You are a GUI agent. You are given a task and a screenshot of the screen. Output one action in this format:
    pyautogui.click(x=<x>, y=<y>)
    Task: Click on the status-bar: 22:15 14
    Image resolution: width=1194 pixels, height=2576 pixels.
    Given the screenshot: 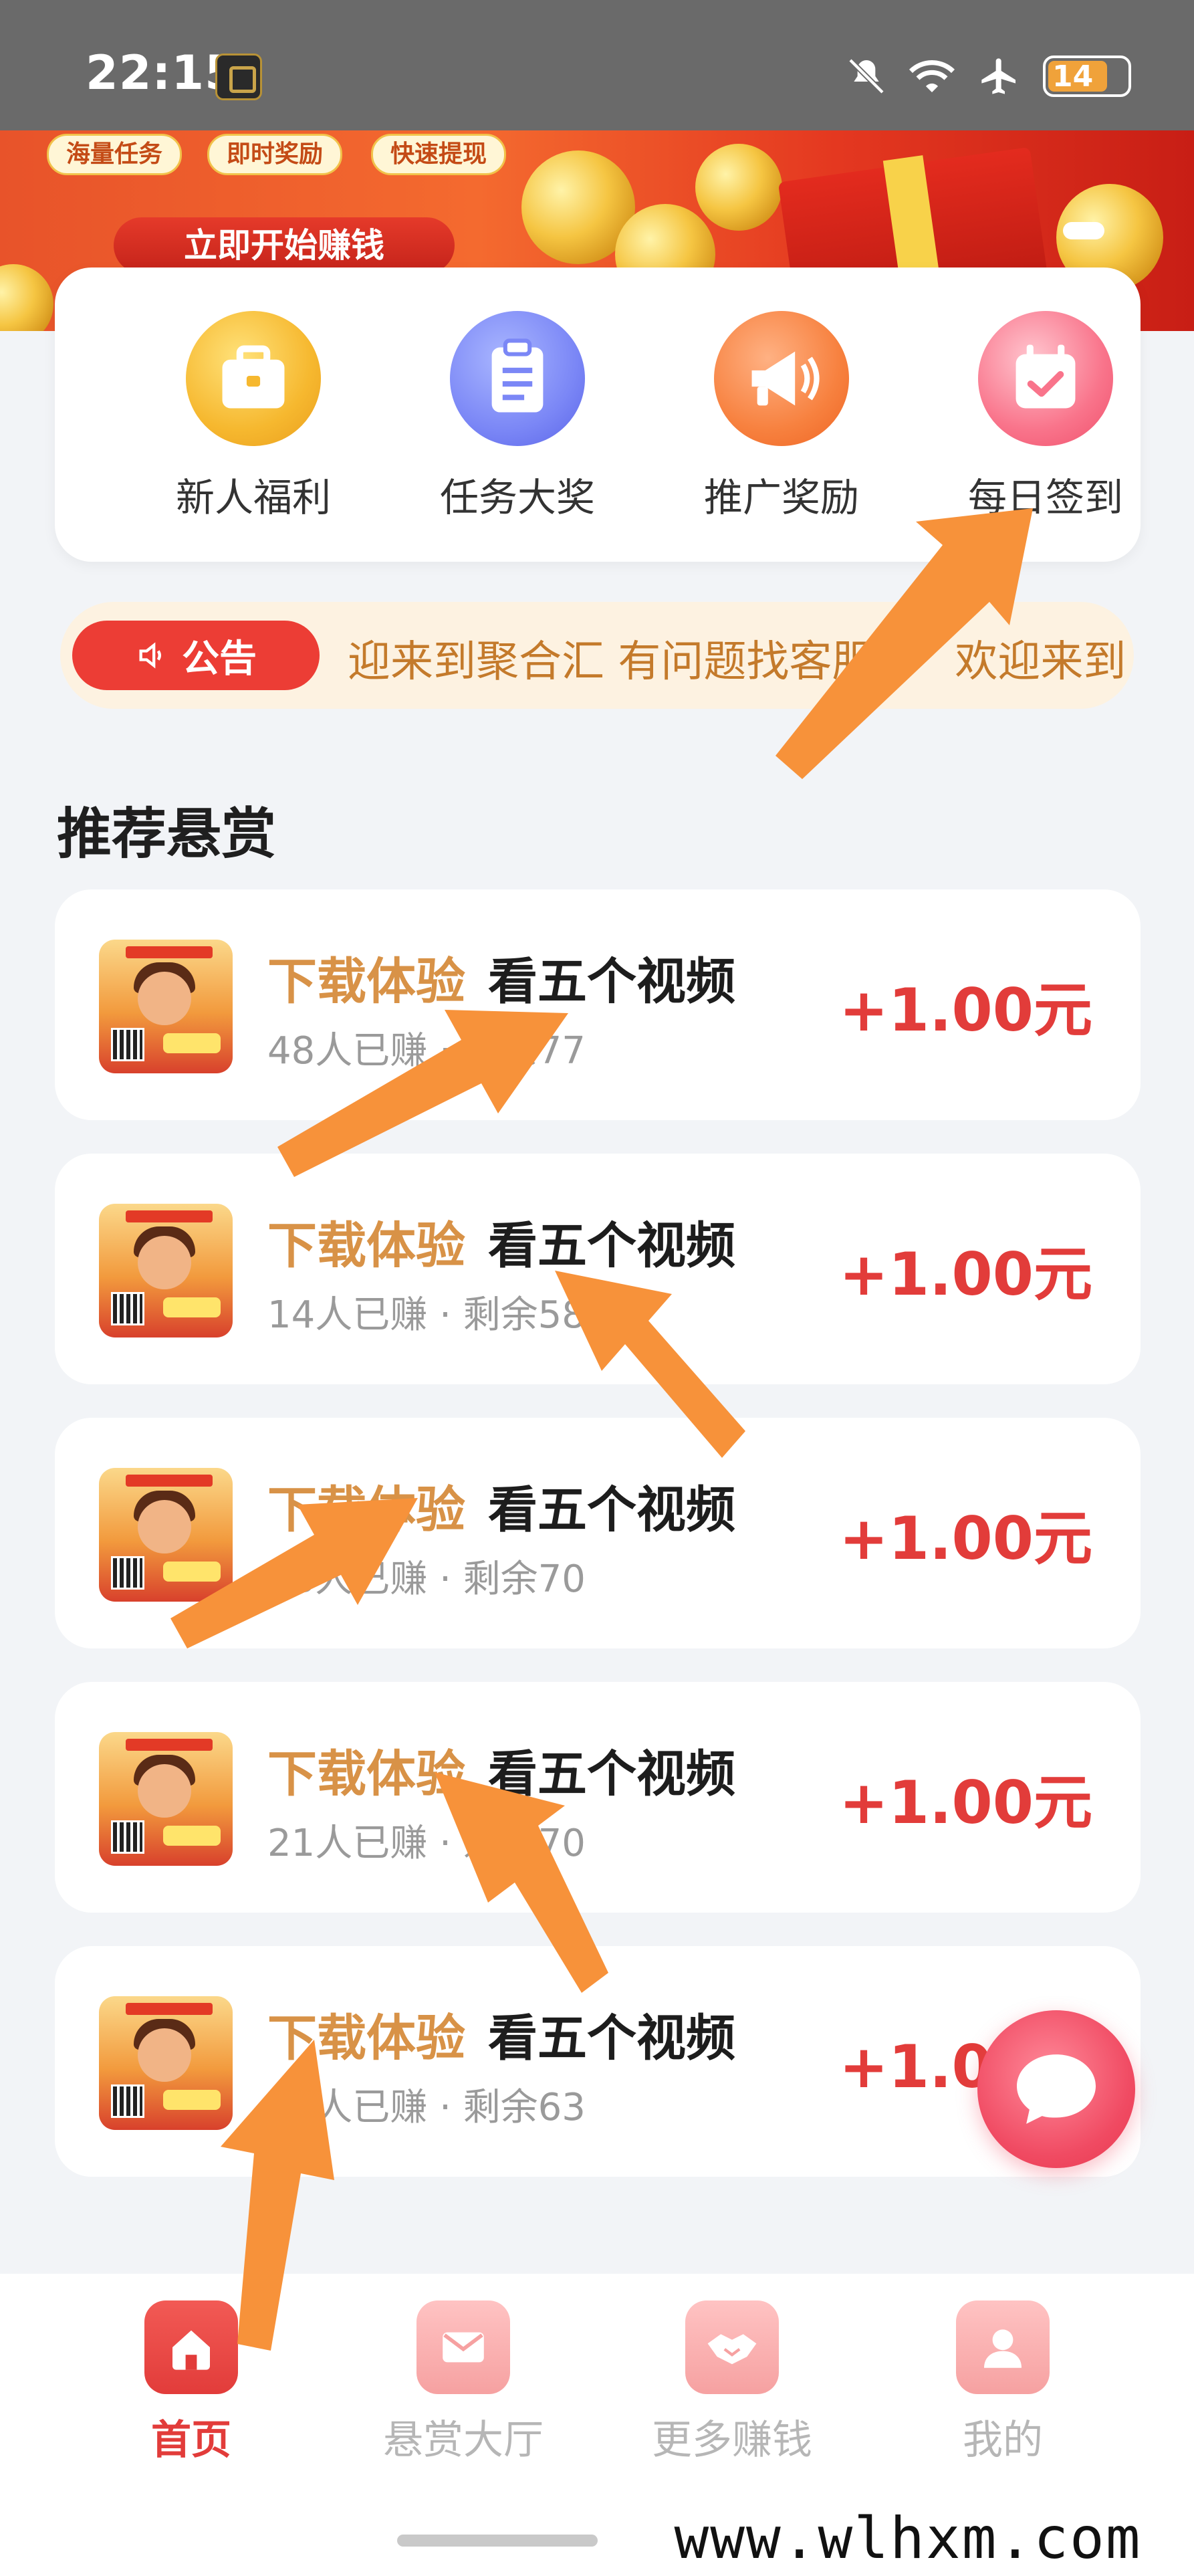 What is the action you would take?
    pyautogui.click(x=597, y=65)
    